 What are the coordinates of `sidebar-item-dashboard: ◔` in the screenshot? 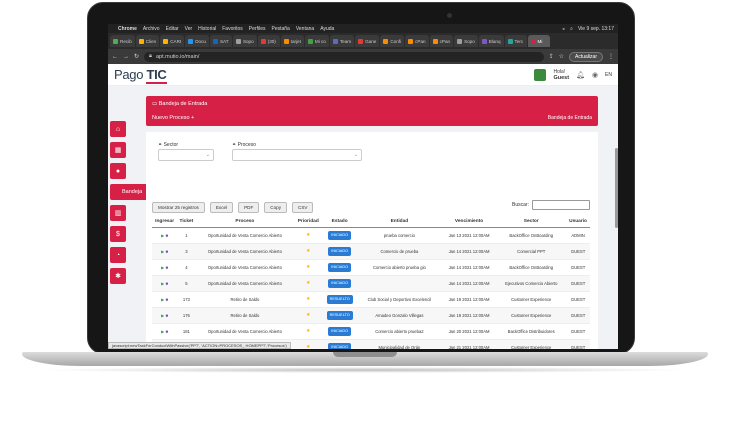 It's located at (118, 255).